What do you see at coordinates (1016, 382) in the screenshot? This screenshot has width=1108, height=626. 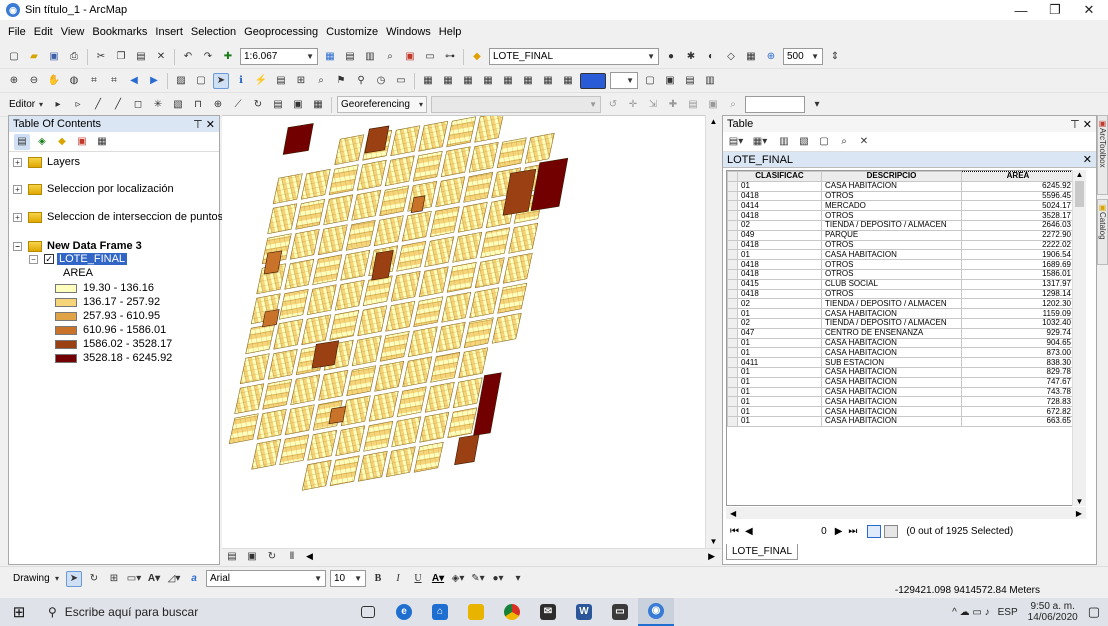 I see `cell-area: 747.67` at bounding box center [1016, 382].